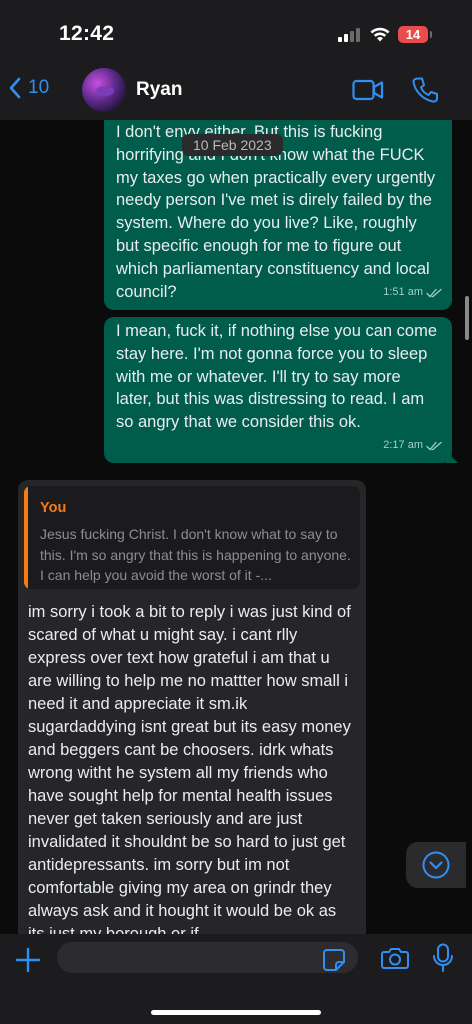  Describe the element at coordinates (87, 33) in the screenshot. I see `status-time: 12:42` at that location.